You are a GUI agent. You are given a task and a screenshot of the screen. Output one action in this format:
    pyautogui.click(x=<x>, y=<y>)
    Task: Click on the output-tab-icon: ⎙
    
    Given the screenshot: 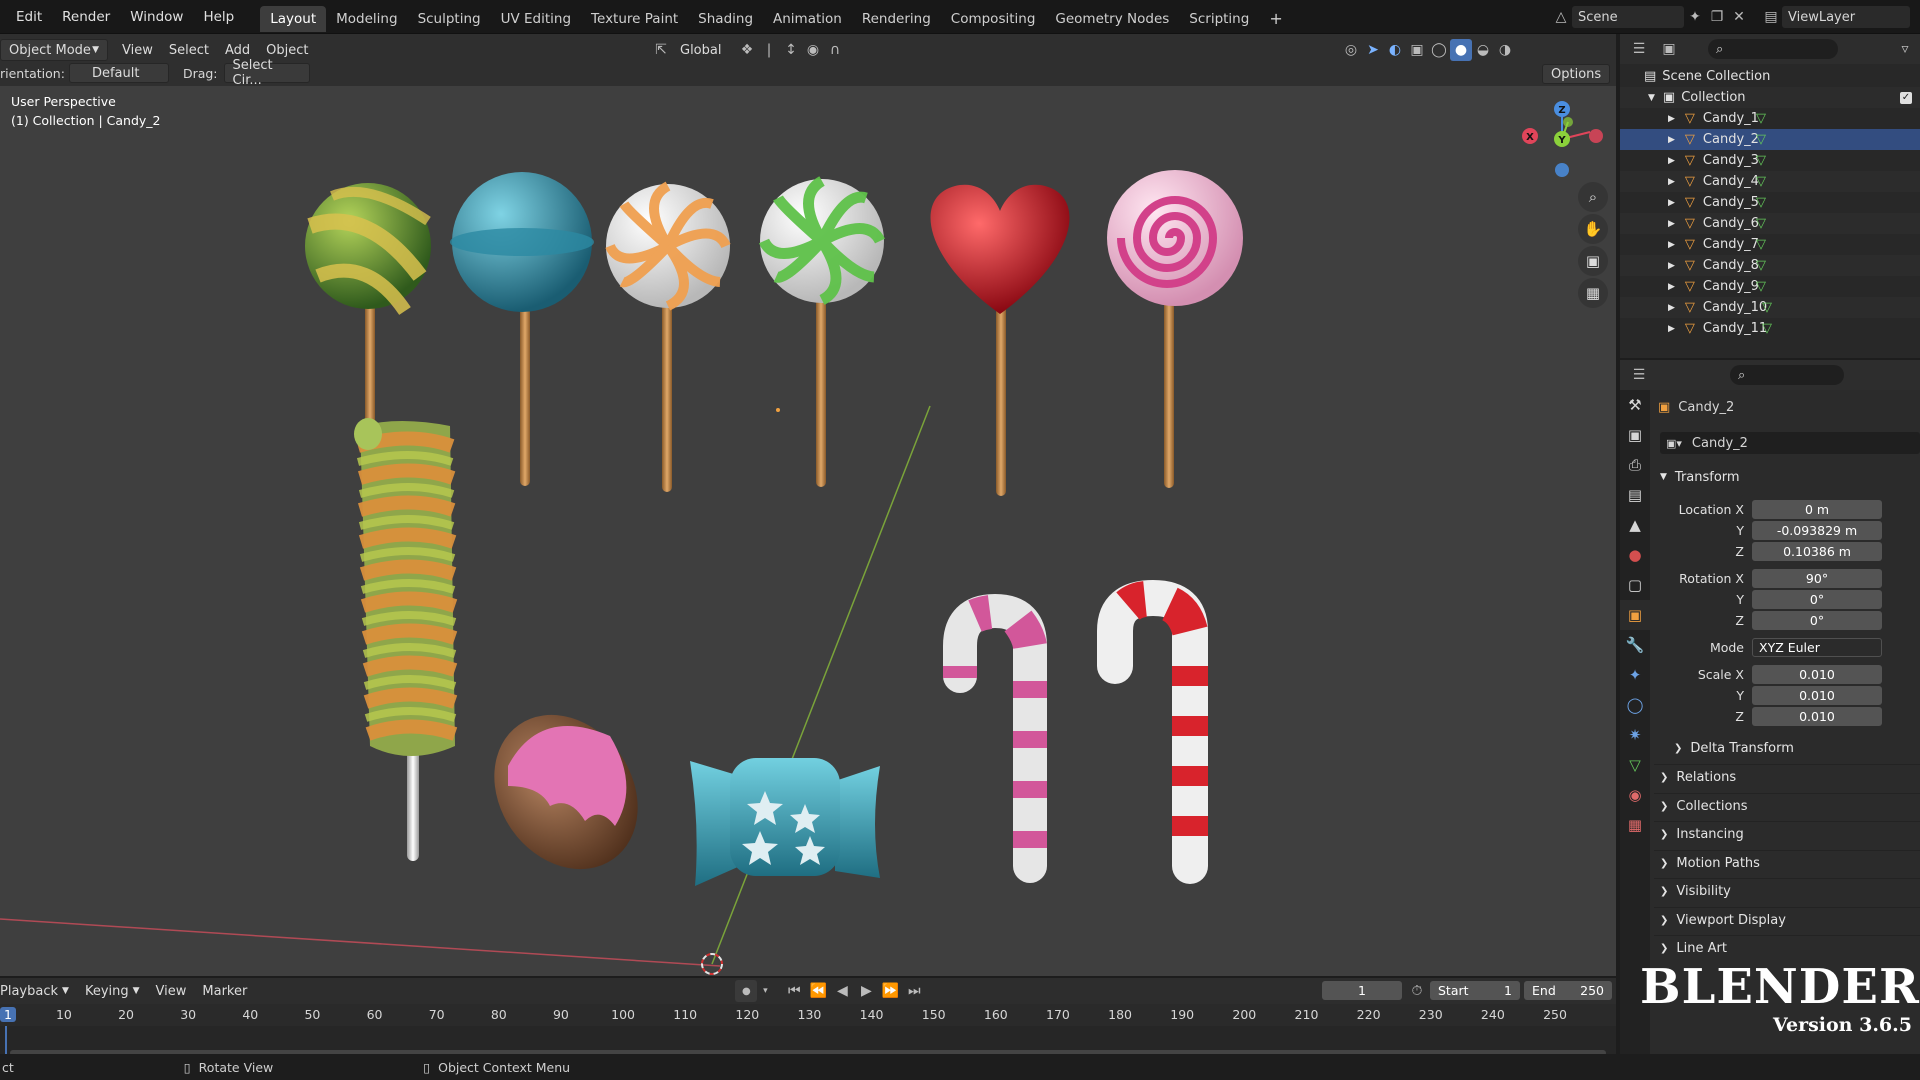 What is the action you would take?
    pyautogui.click(x=1635, y=465)
    